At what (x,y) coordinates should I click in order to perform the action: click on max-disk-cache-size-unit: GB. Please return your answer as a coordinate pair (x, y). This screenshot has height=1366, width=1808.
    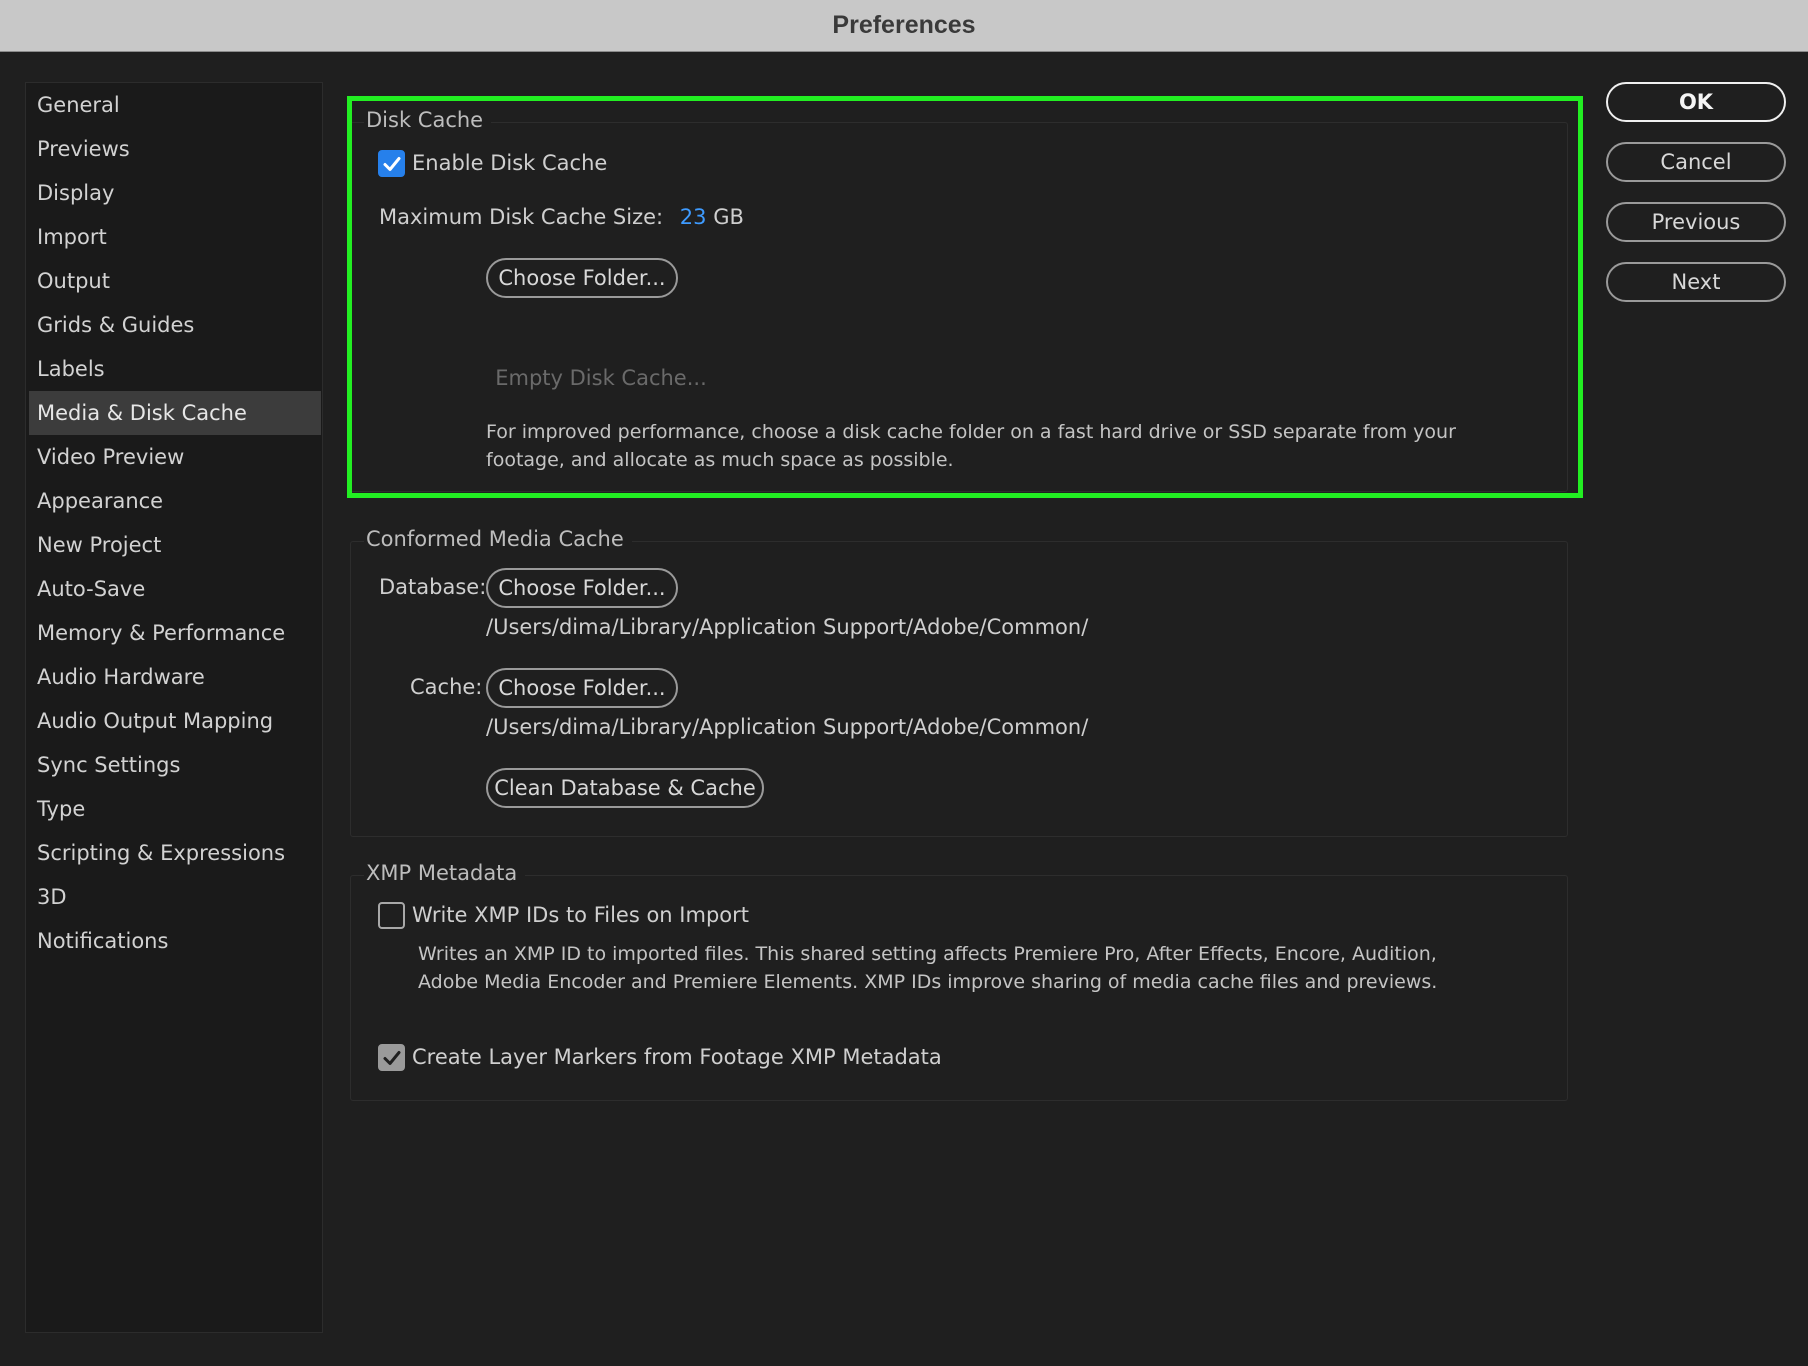
    Looking at the image, I should click on (728, 217).